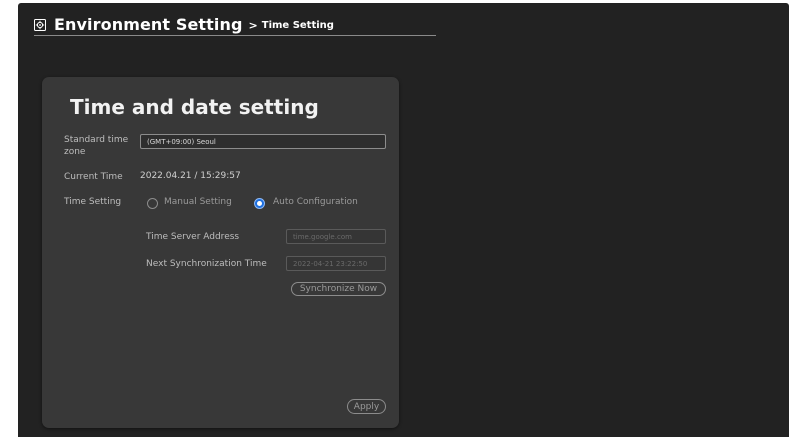 The image size is (793, 437). Describe the element at coordinates (338, 289) in the screenshot. I see `synchronize-now-button: Synchronize Now` at that location.